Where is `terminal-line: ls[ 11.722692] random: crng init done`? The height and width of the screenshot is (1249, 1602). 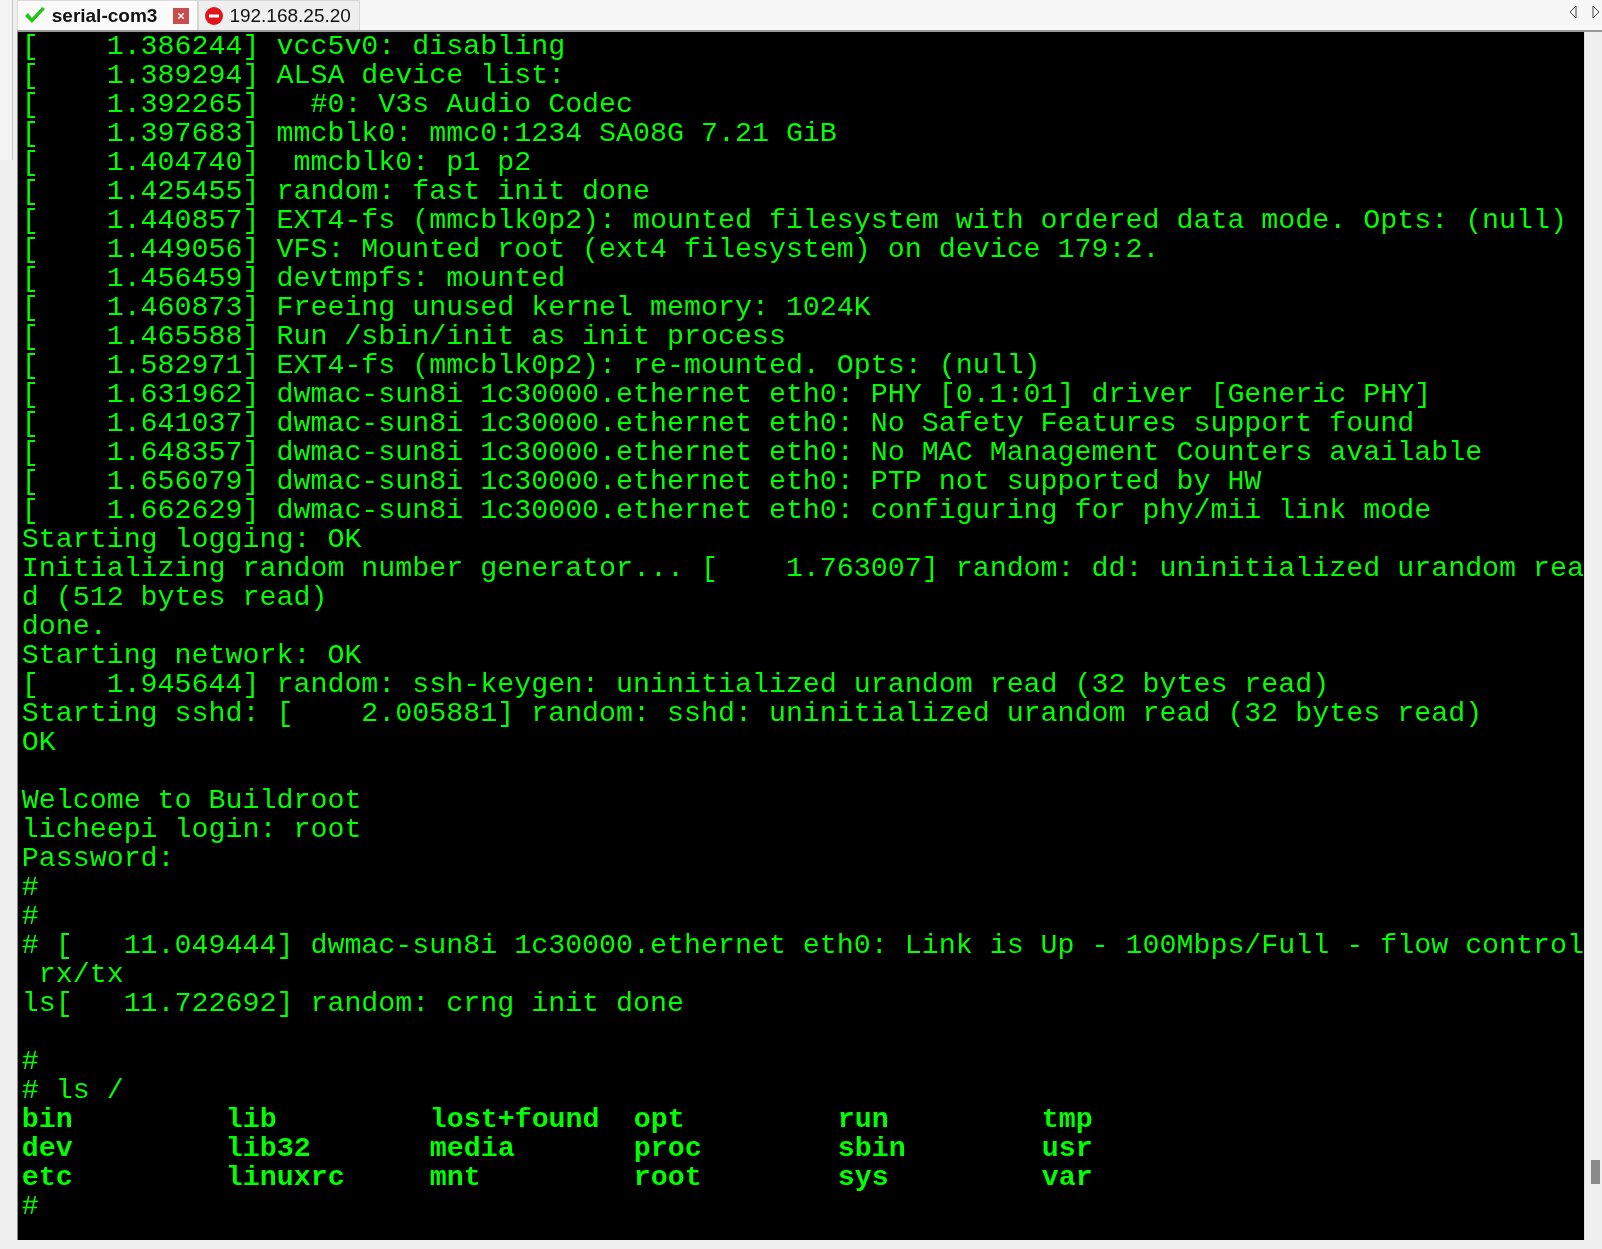 terminal-line: ls[ 11.722692] random: crng init done is located at coordinates (352, 1003).